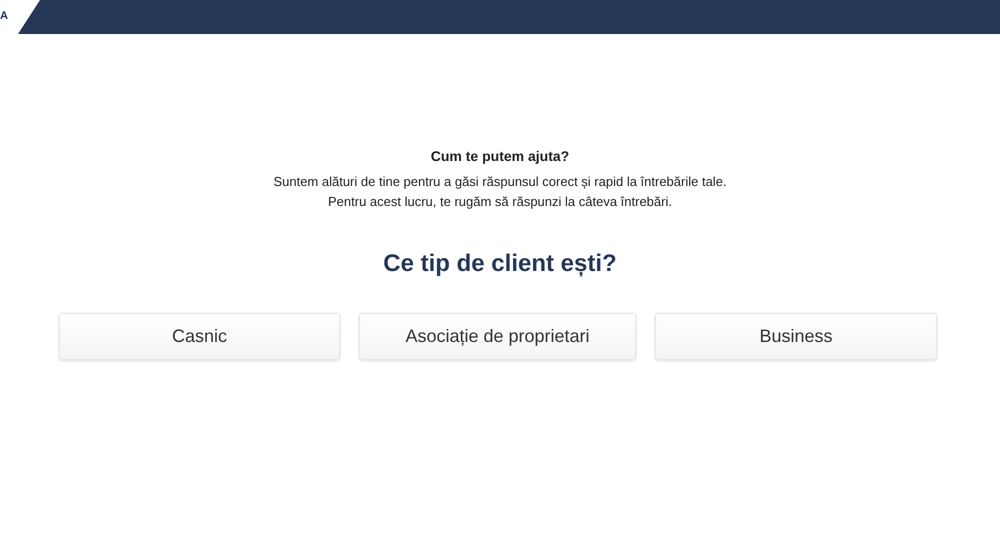  I want to click on intro-text: Suntem alături de tine pentru a găsi răspunsul corect și rapid la întrebările tale., so click(500, 182).